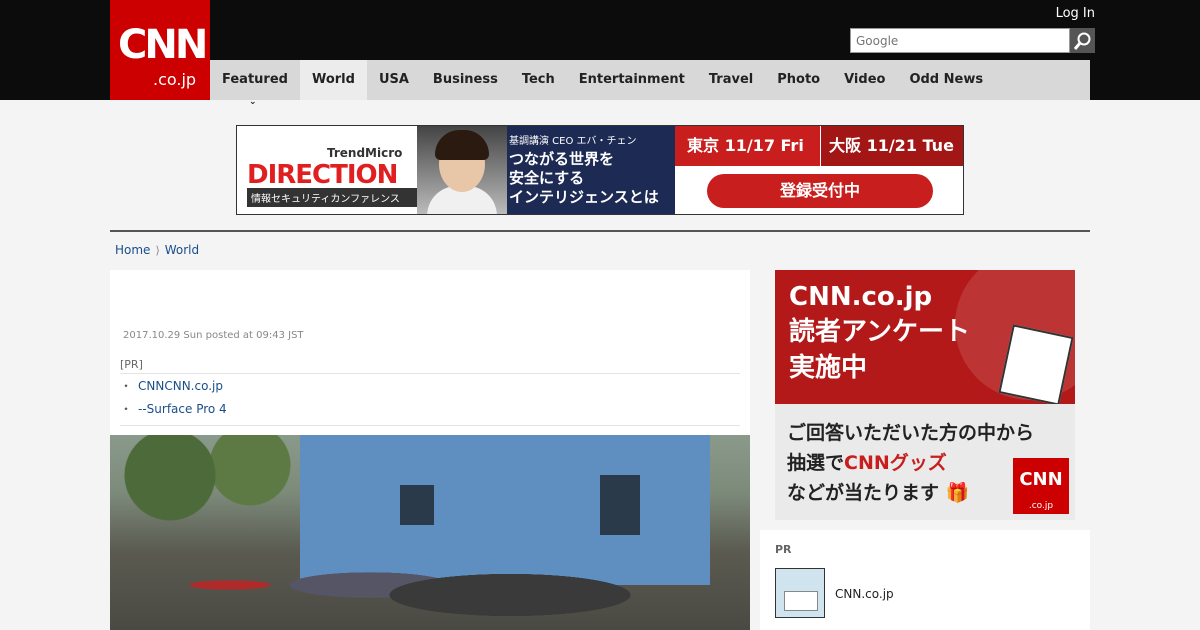 The height and width of the screenshot is (630, 1200). Describe the element at coordinates (252, 102) in the screenshot. I see `chevron-down-icon: ⌄` at that location.